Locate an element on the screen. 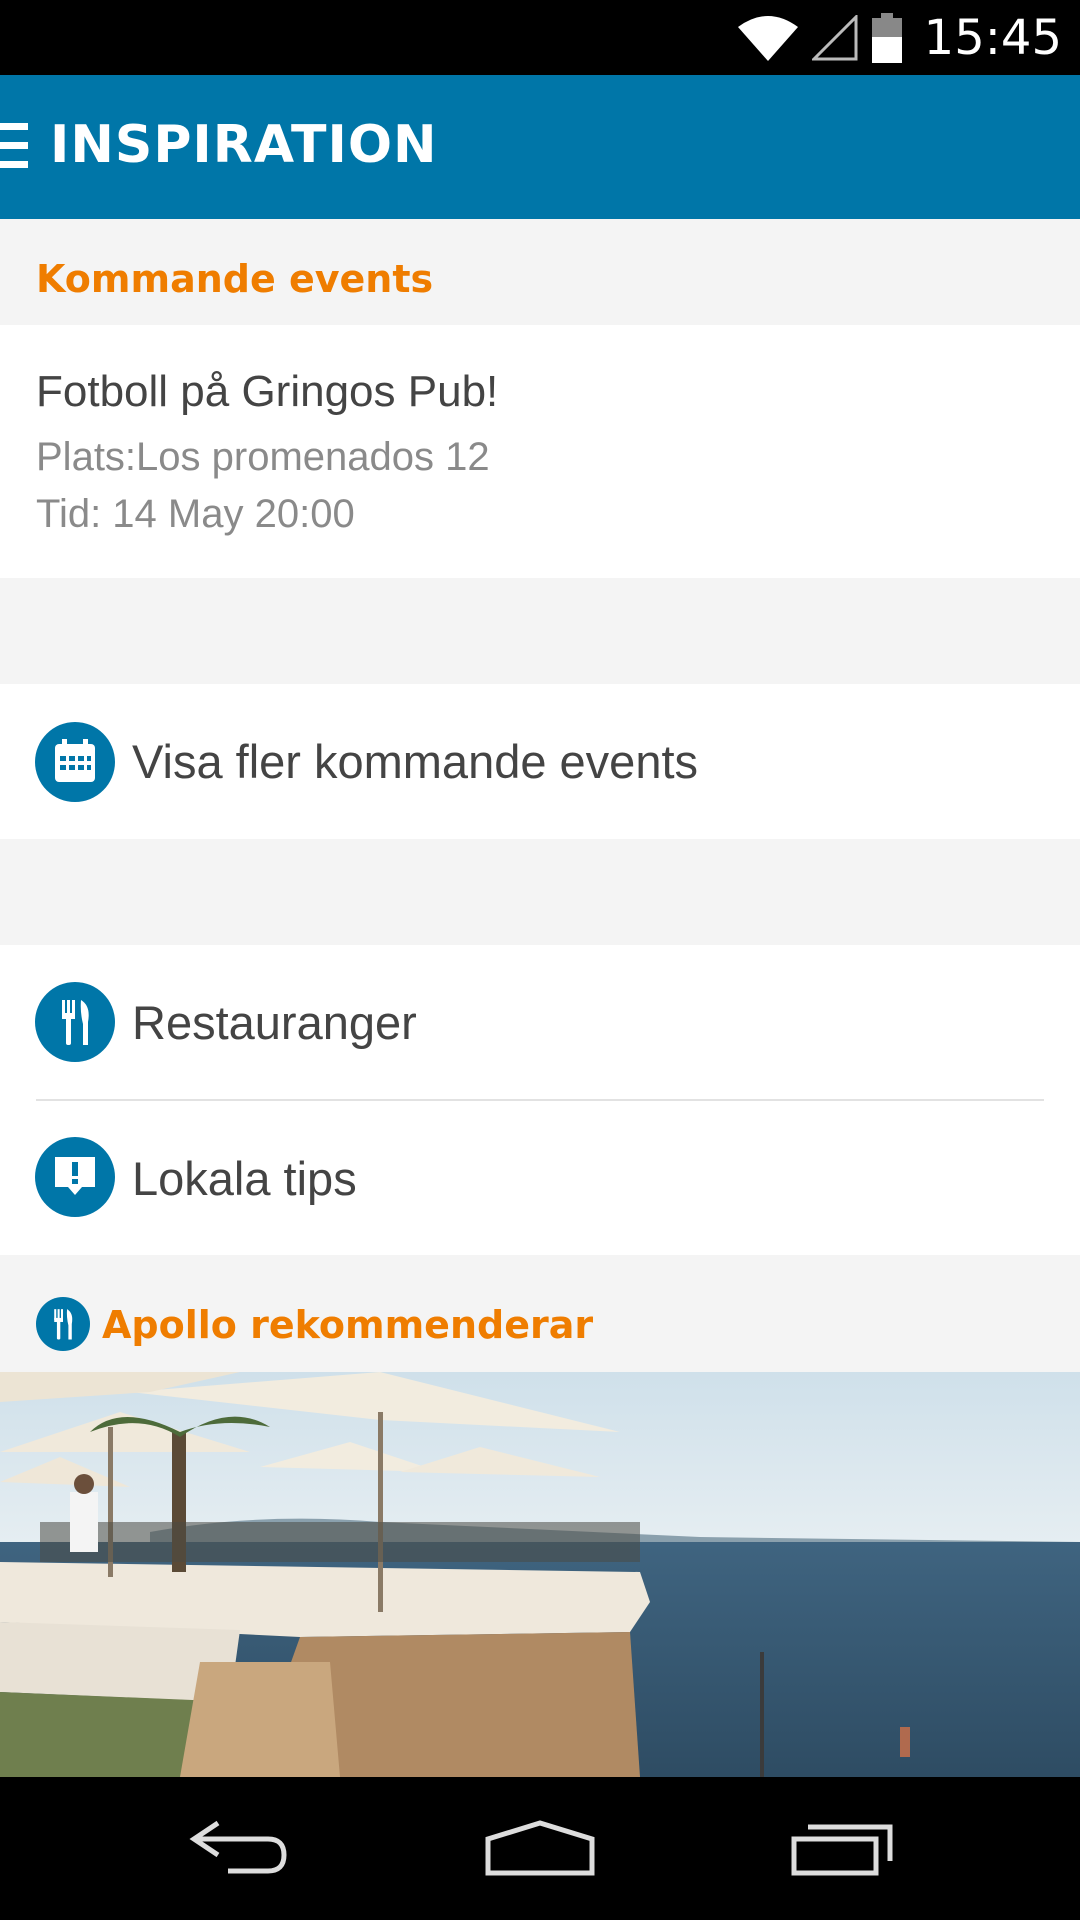 Image resolution: width=1080 pixels, height=1920 pixels. home-icon is located at coordinates (540, 1848).